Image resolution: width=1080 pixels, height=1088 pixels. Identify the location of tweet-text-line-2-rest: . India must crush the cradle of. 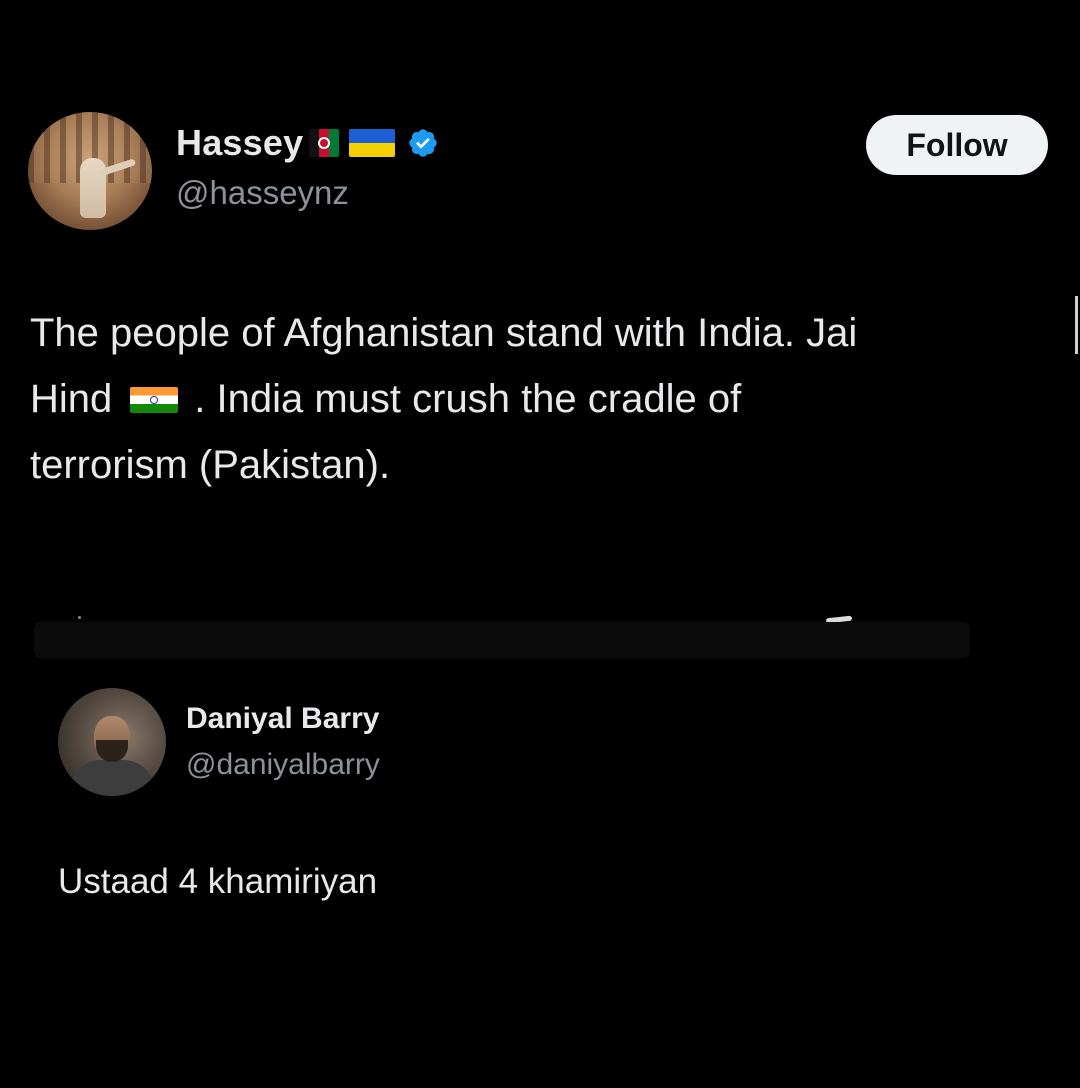
(468, 399).